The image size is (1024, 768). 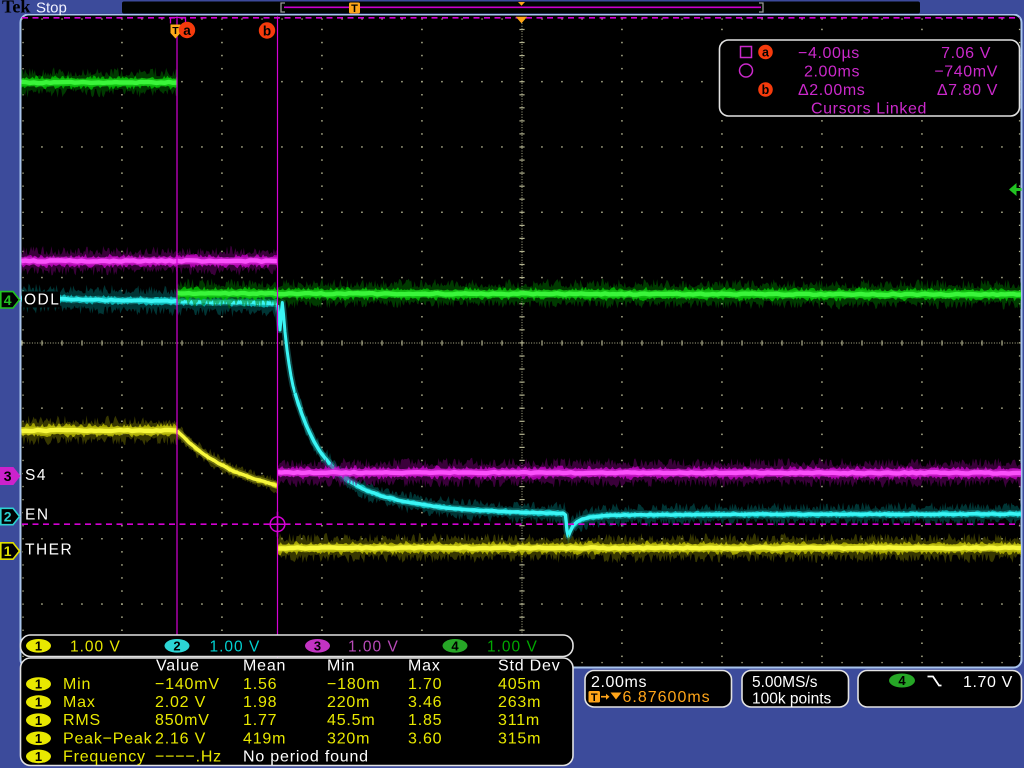 What do you see at coordinates (264, 666) in the screenshot?
I see `svg-text: Mean` at bounding box center [264, 666].